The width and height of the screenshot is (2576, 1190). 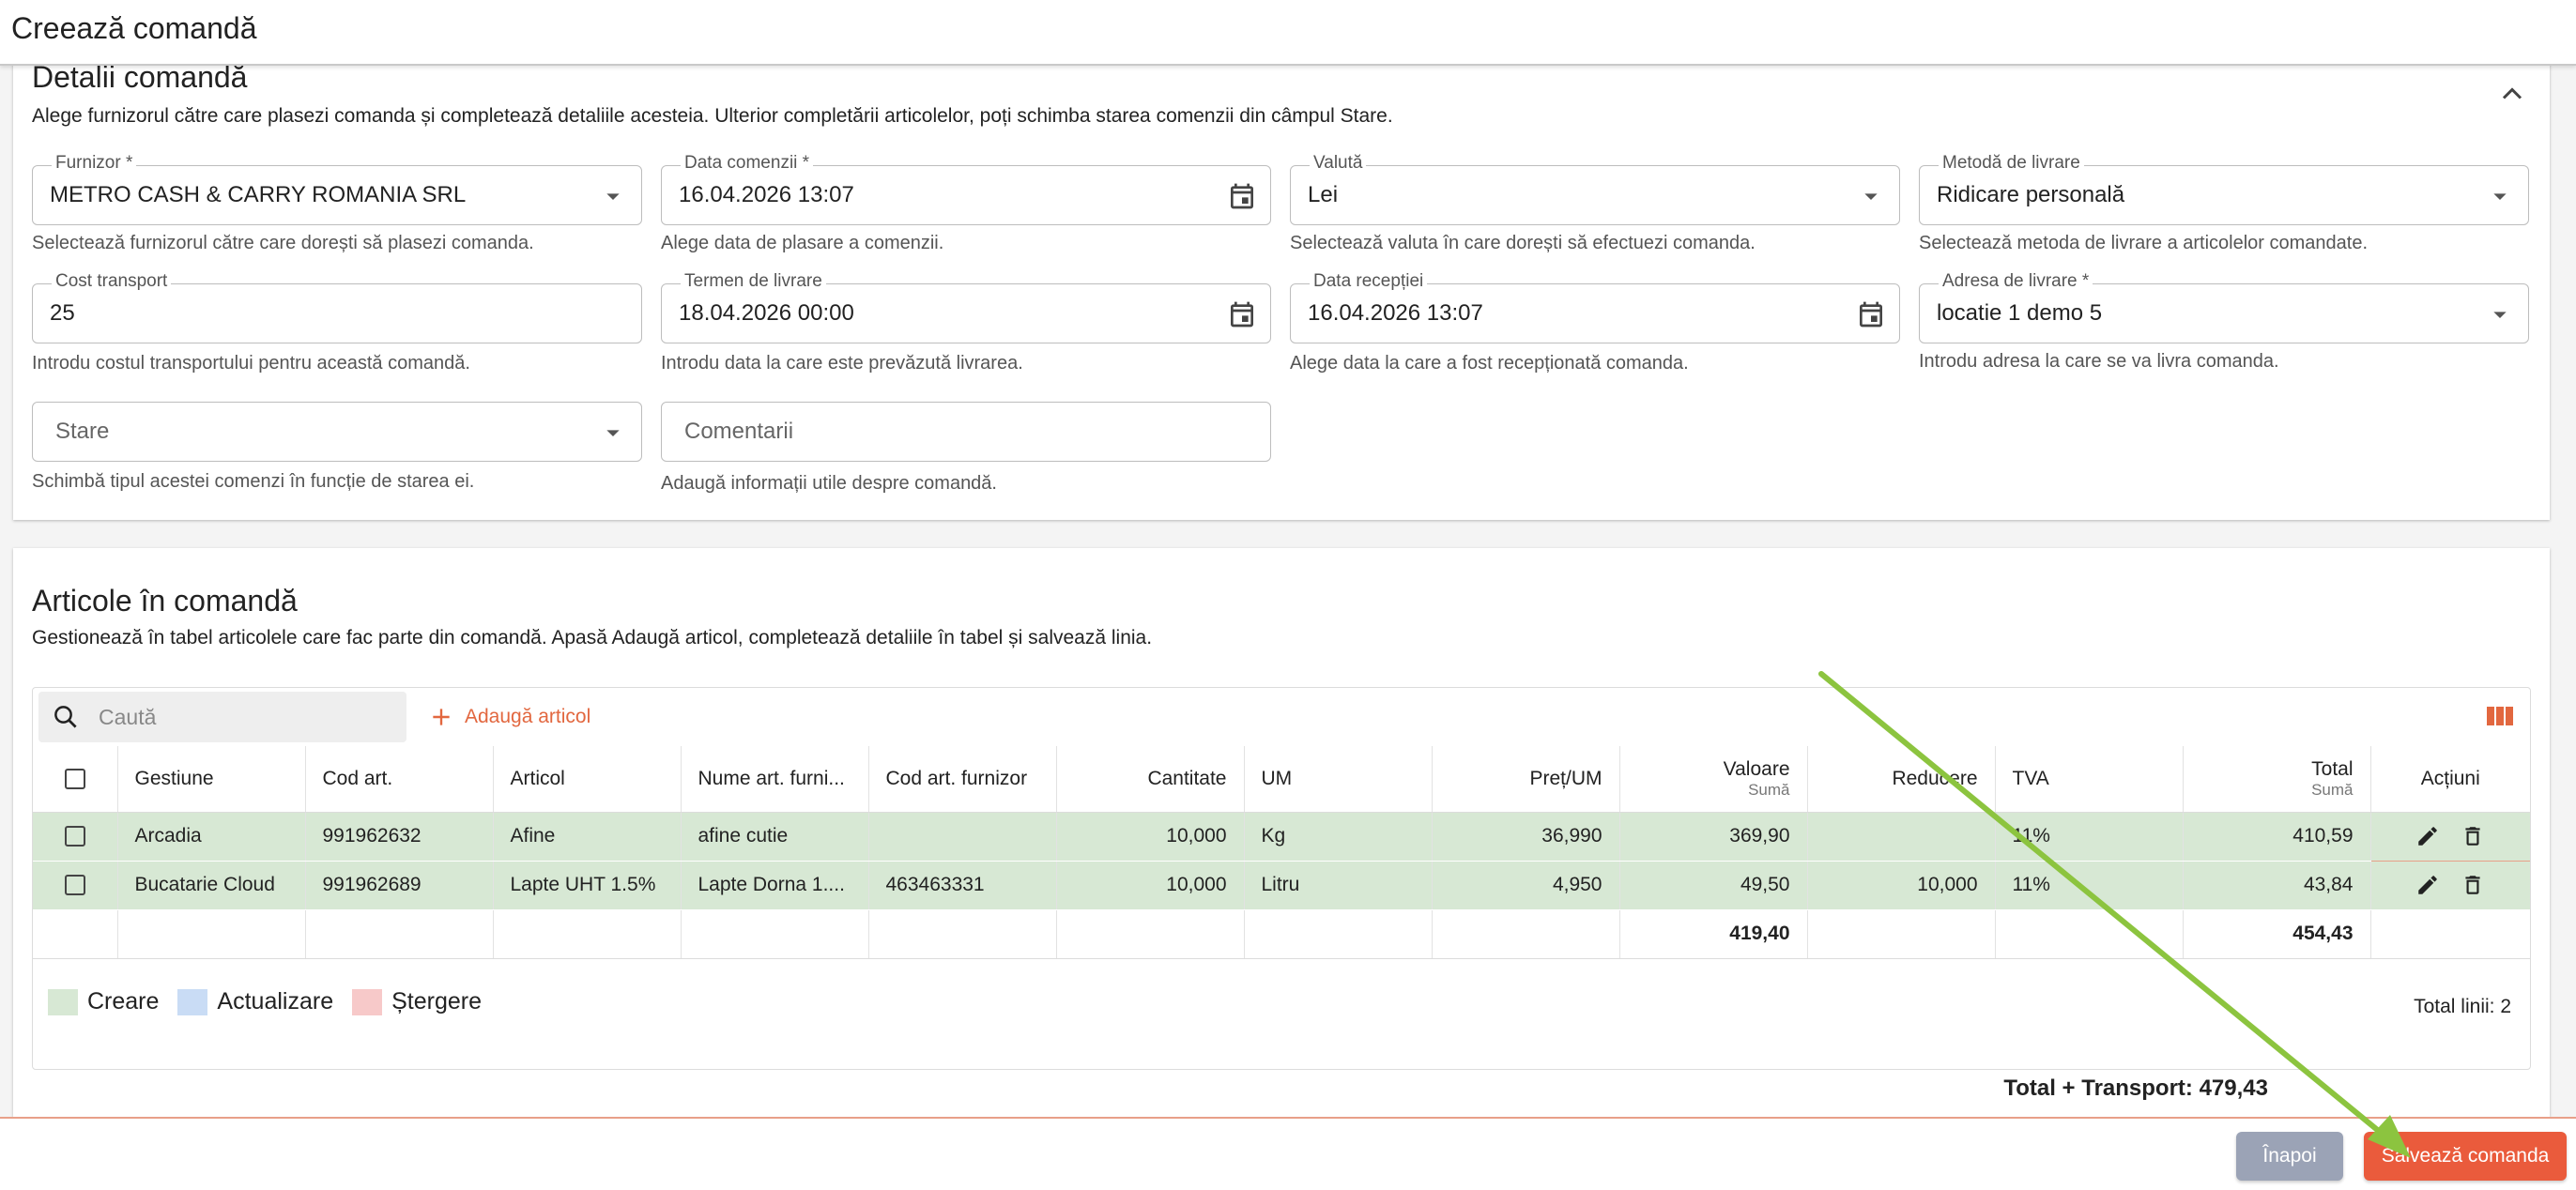 What do you see at coordinates (1339, 885) in the screenshot?
I see `cell-um: Litru` at bounding box center [1339, 885].